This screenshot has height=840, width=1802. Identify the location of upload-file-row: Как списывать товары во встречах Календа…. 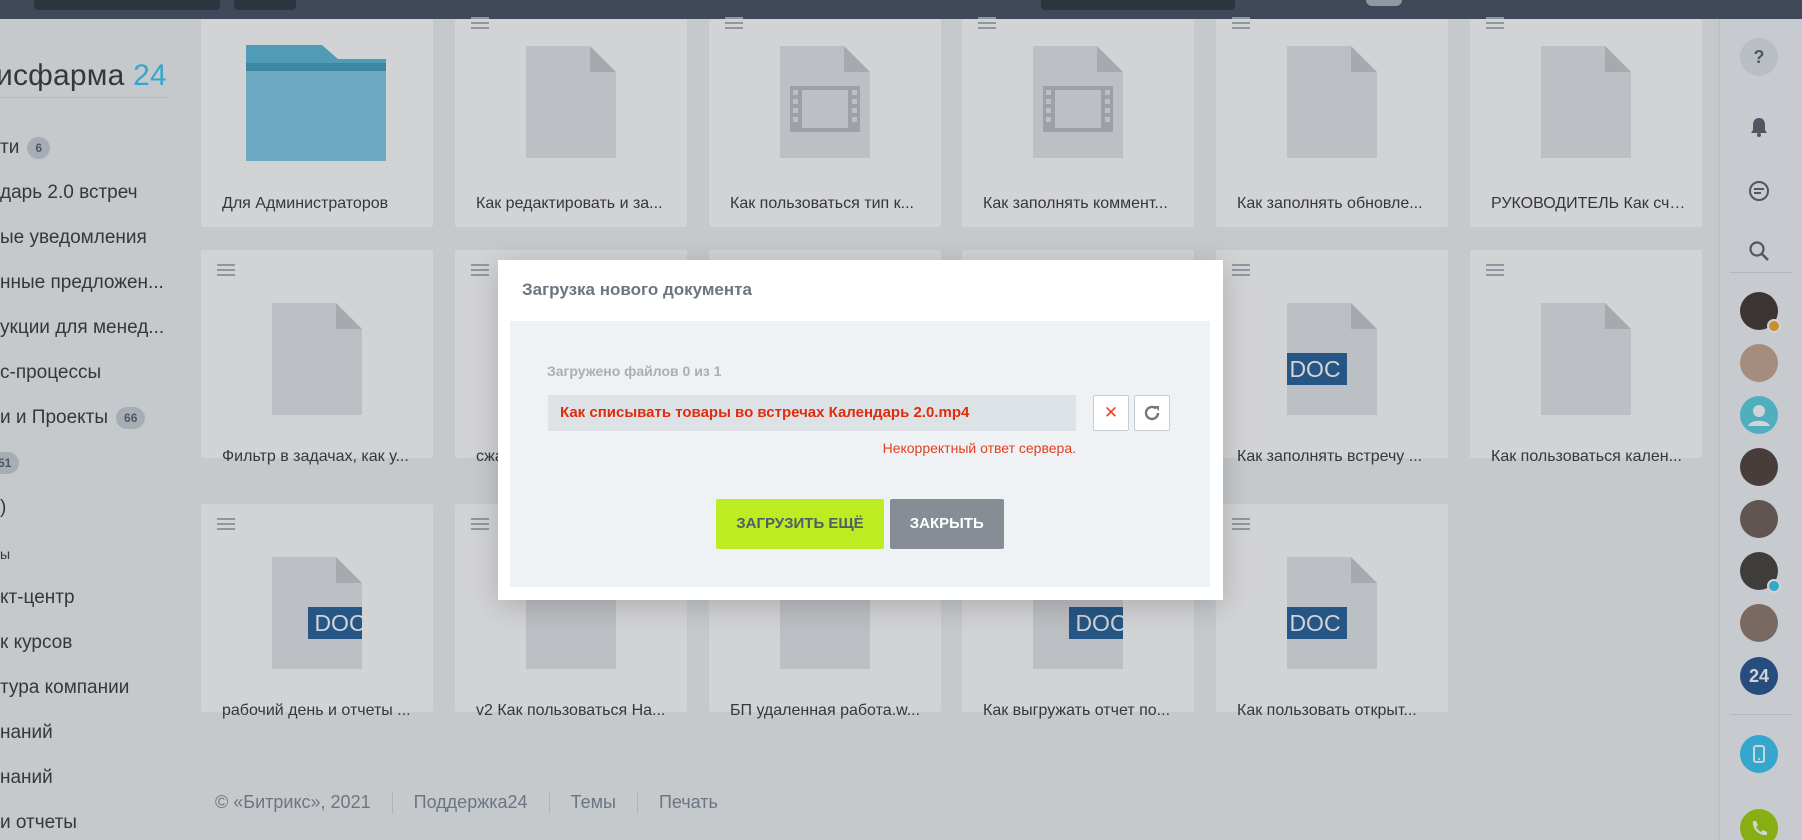
(812, 413).